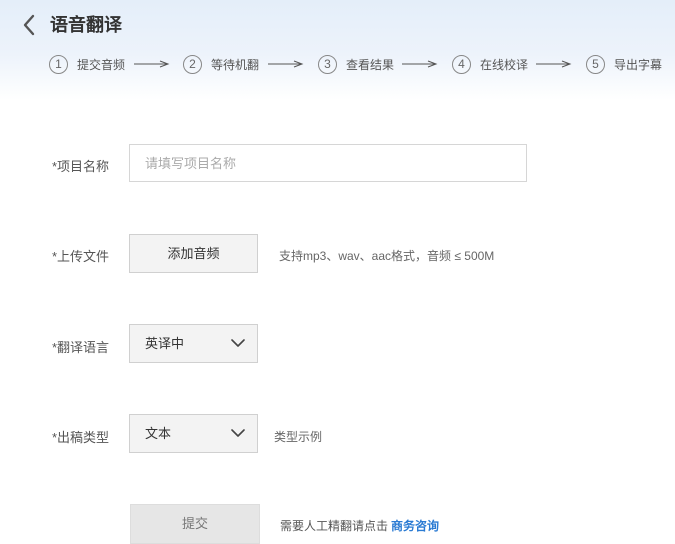 The image size is (675, 544). Describe the element at coordinates (193, 433) in the screenshot. I see `output-type-select: 文本` at that location.